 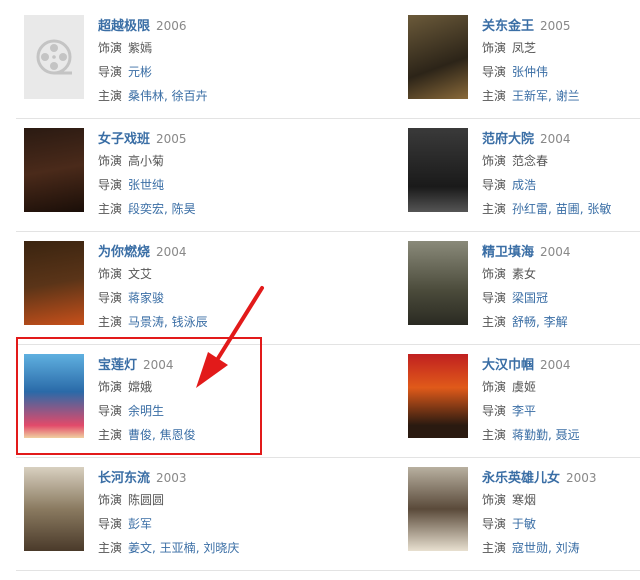 I want to click on film-title-link: 范府大院, so click(x=508, y=139).